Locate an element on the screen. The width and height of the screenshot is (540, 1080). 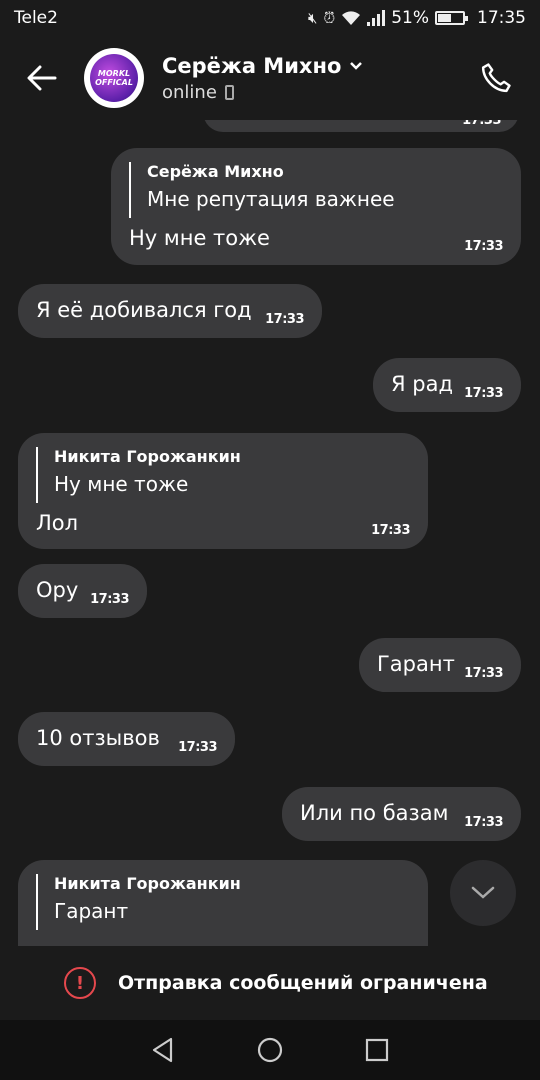
signal-icon is located at coordinates (376, 18).